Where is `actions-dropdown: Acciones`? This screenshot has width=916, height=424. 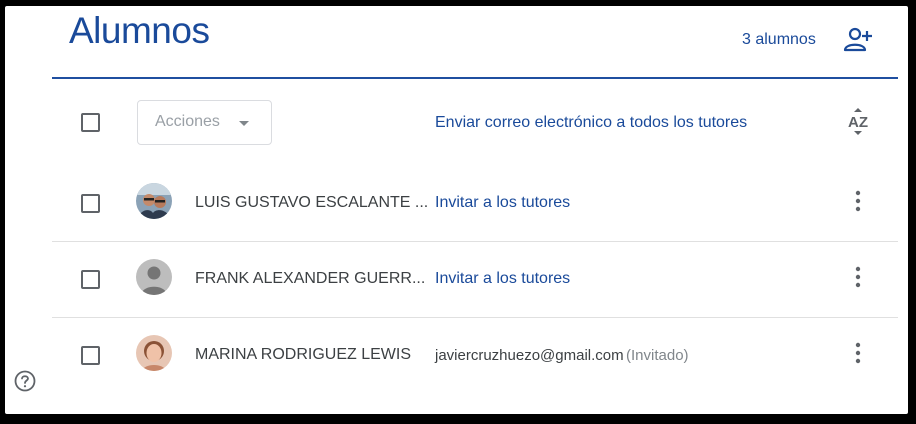 actions-dropdown: Acciones is located at coordinates (204, 122).